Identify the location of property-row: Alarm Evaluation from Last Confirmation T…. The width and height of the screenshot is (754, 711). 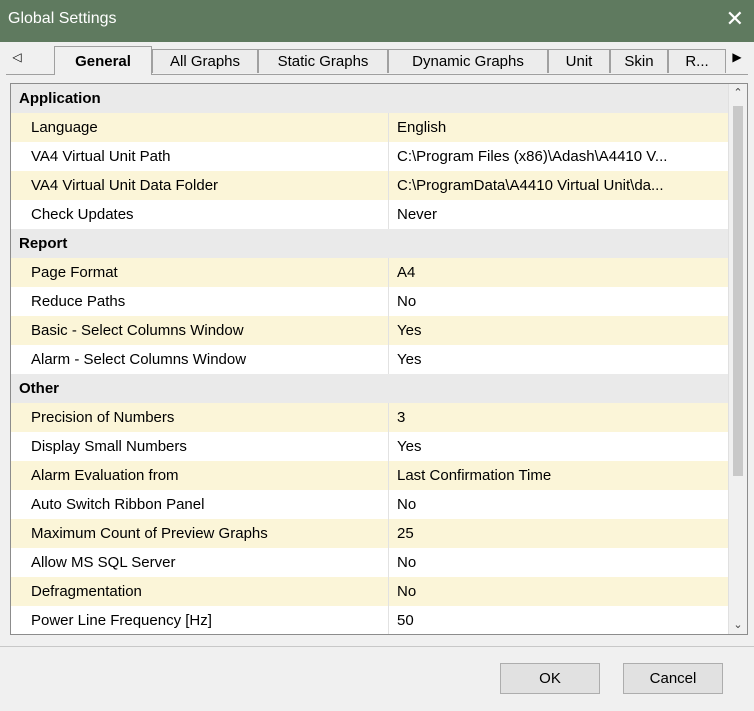
(370, 475).